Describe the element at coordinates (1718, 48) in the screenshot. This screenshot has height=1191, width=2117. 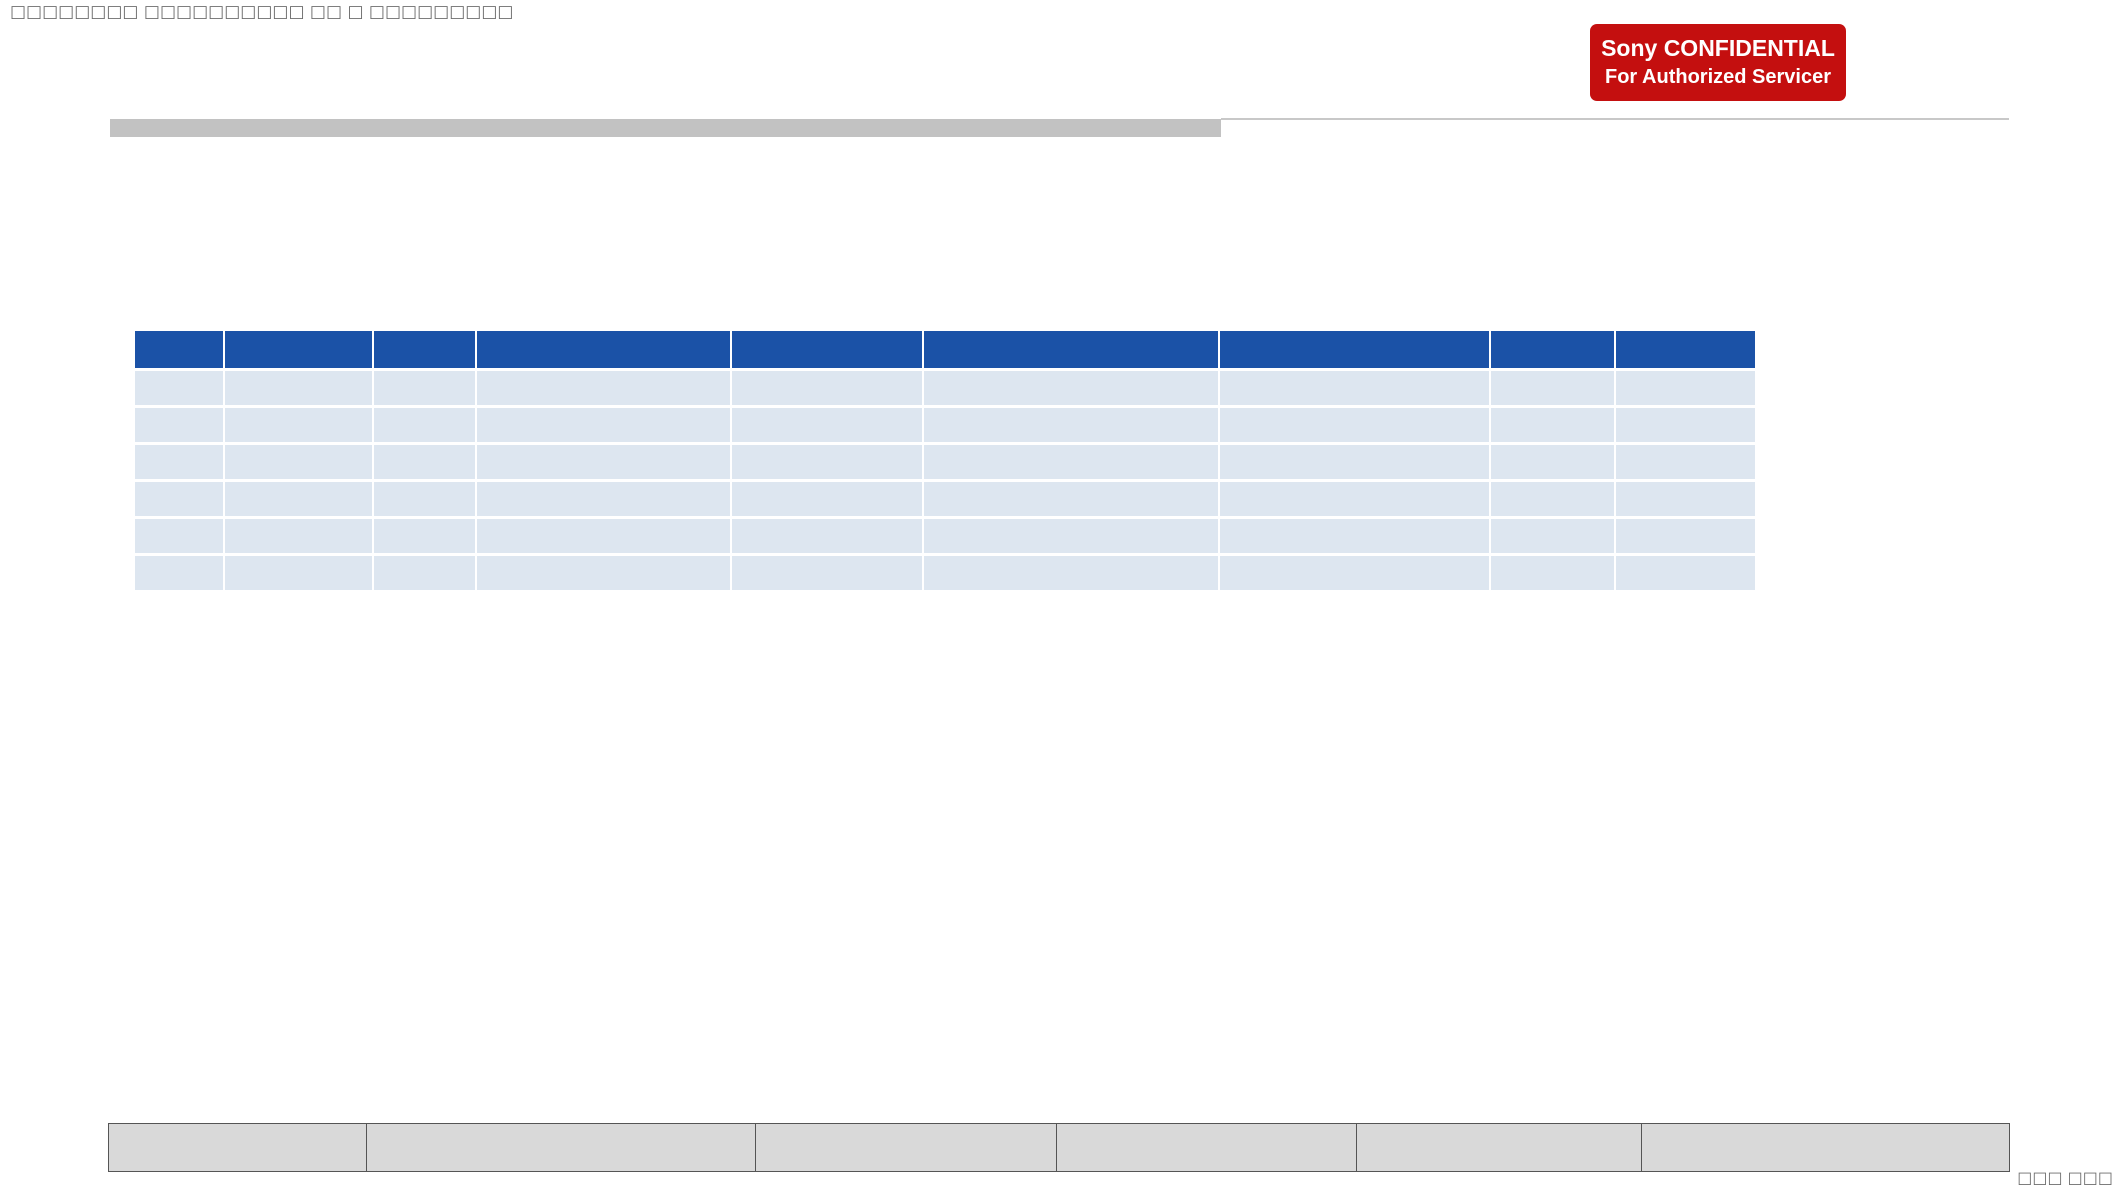
I see `badge-title: Sony CONFIDENTIAL` at that location.